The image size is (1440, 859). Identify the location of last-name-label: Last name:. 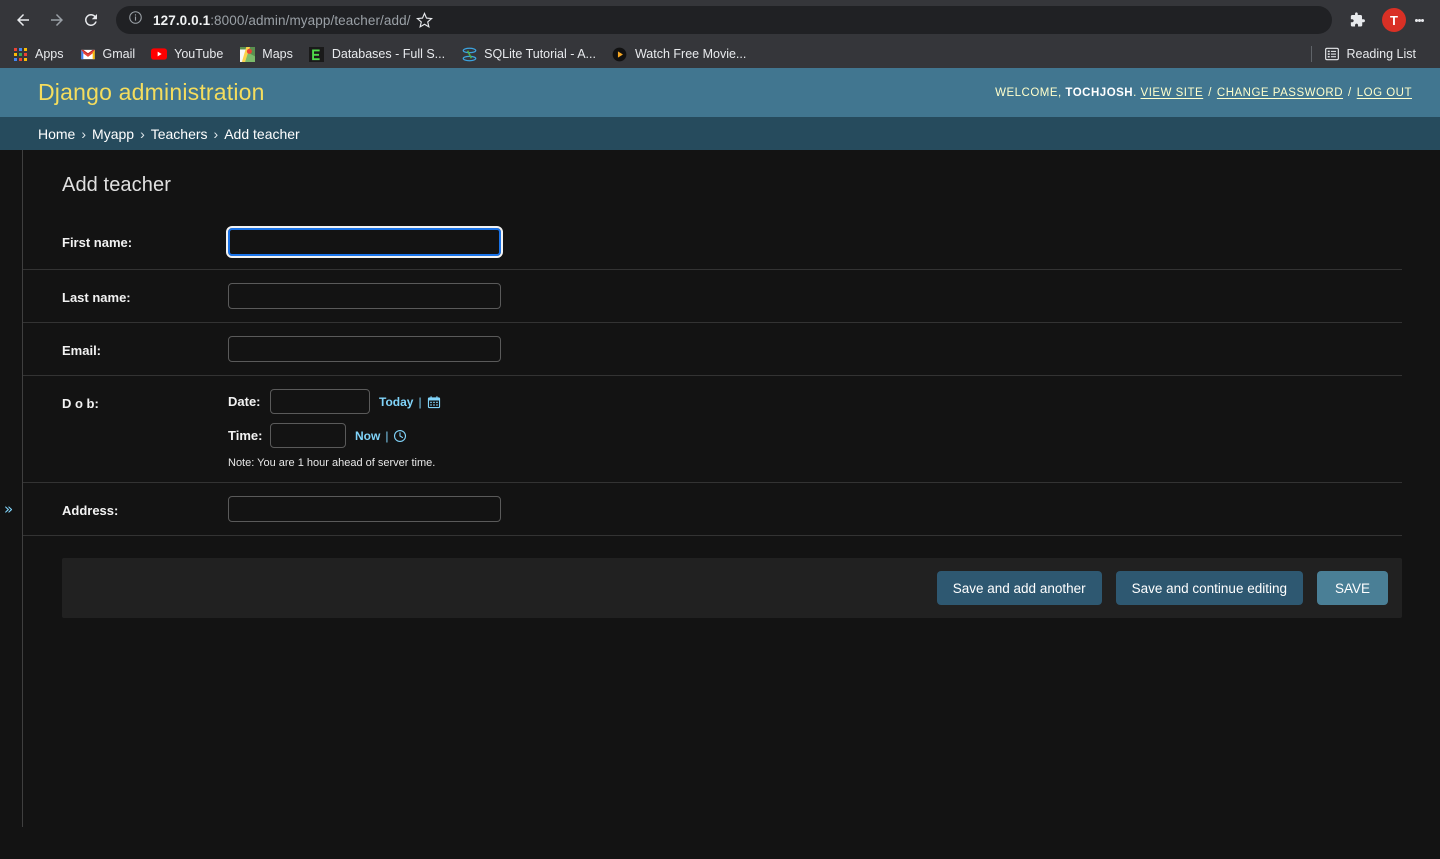
(96, 297).